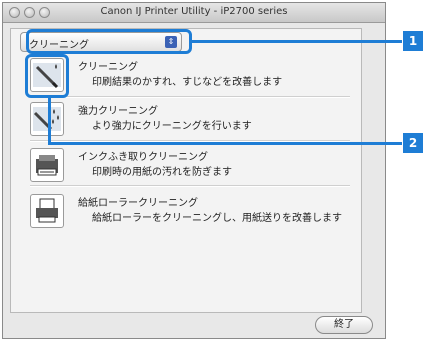 The image size is (431, 343). I want to click on item-name: 給紙ローラークリーニング, so click(138, 203).